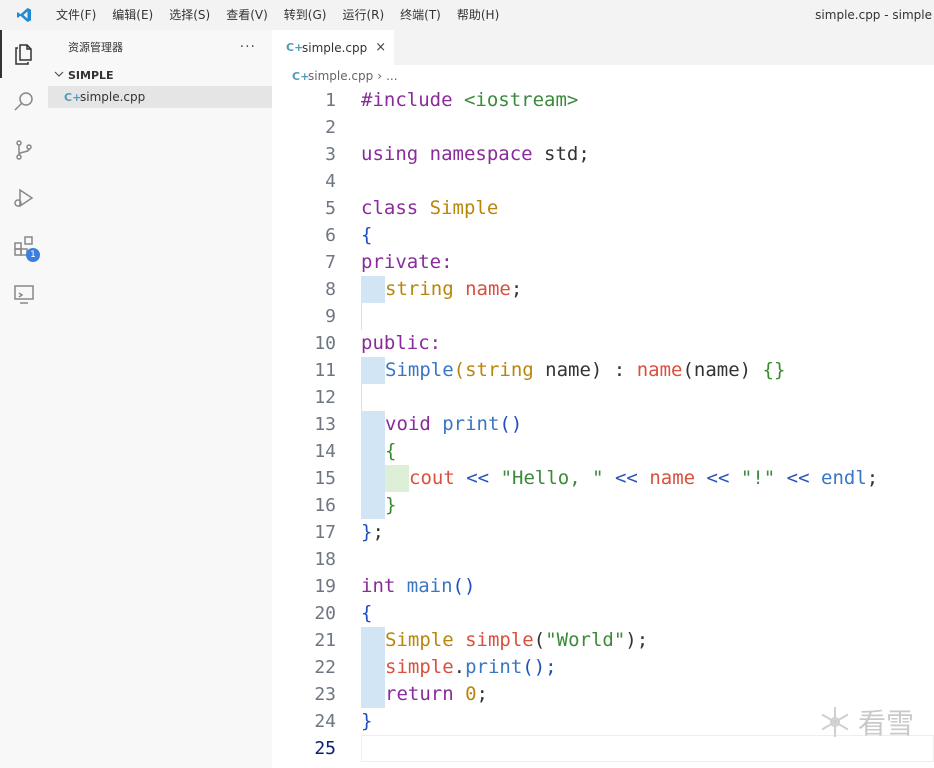  What do you see at coordinates (330, 289) in the screenshot?
I see `line-number: 8` at bounding box center [330, 289].